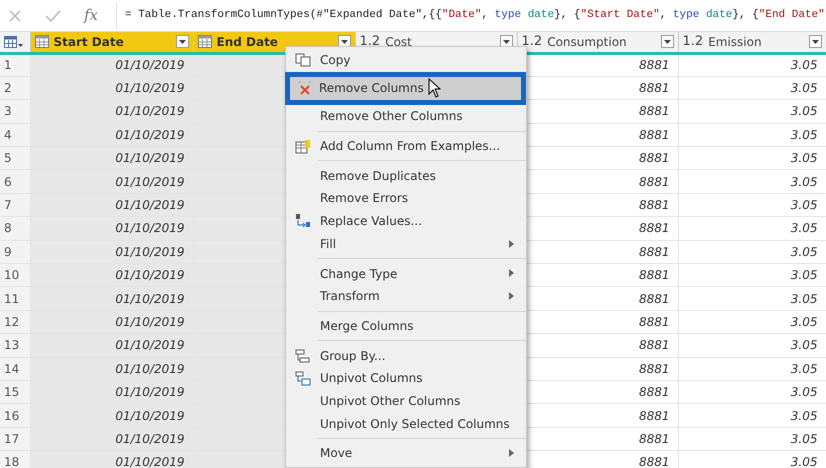 This screenshot has width=826, height=468. I want to click on checkmark-icon, so click(53, 15).